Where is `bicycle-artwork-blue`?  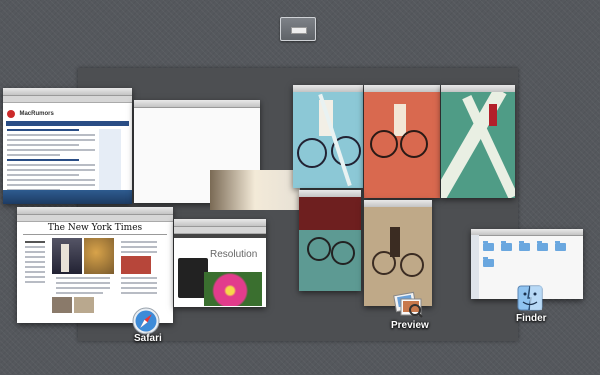
bicycle-artwork-blue is located at coordinates (328, 140).